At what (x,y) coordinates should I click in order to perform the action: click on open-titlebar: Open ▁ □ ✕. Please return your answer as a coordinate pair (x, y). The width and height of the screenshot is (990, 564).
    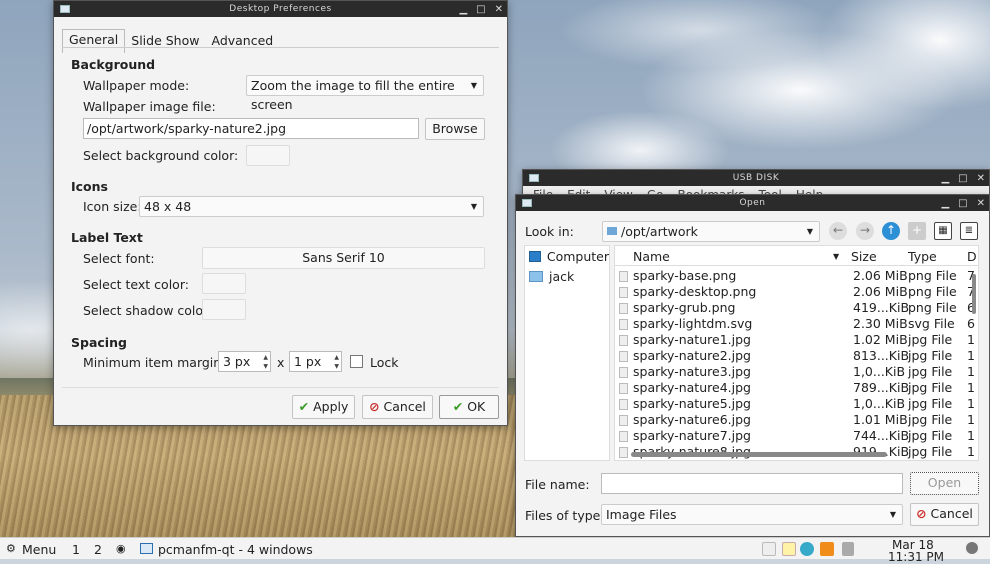
    Looking at the image, I should click on (752, 203).